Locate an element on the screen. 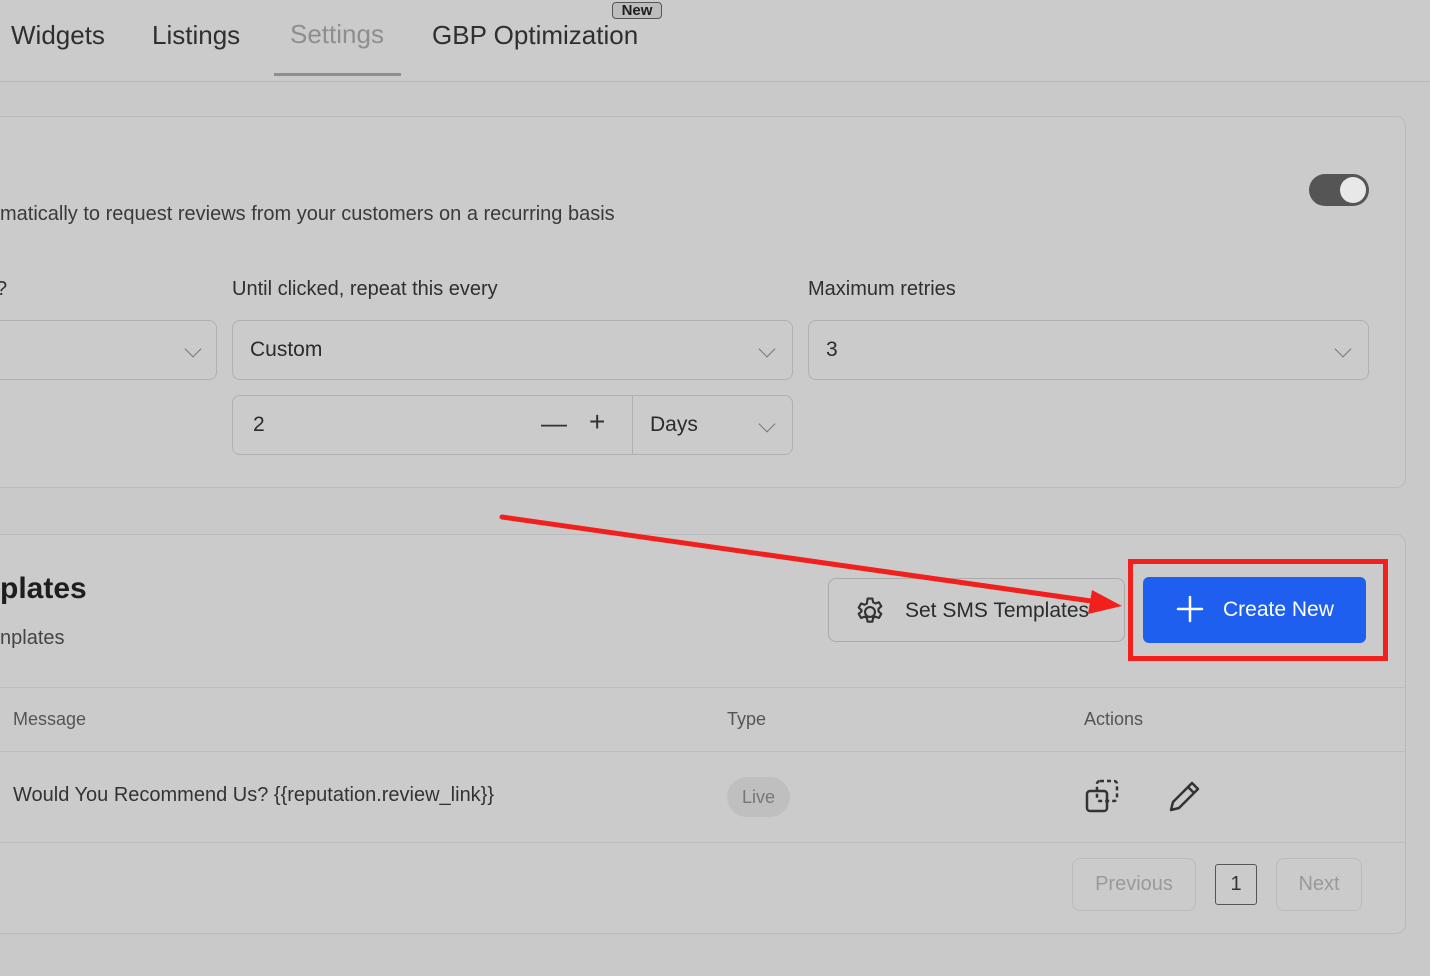 This screenshot has width=1430, height=976. column-header-actions: Actions is located at coordinates (1114, 719).